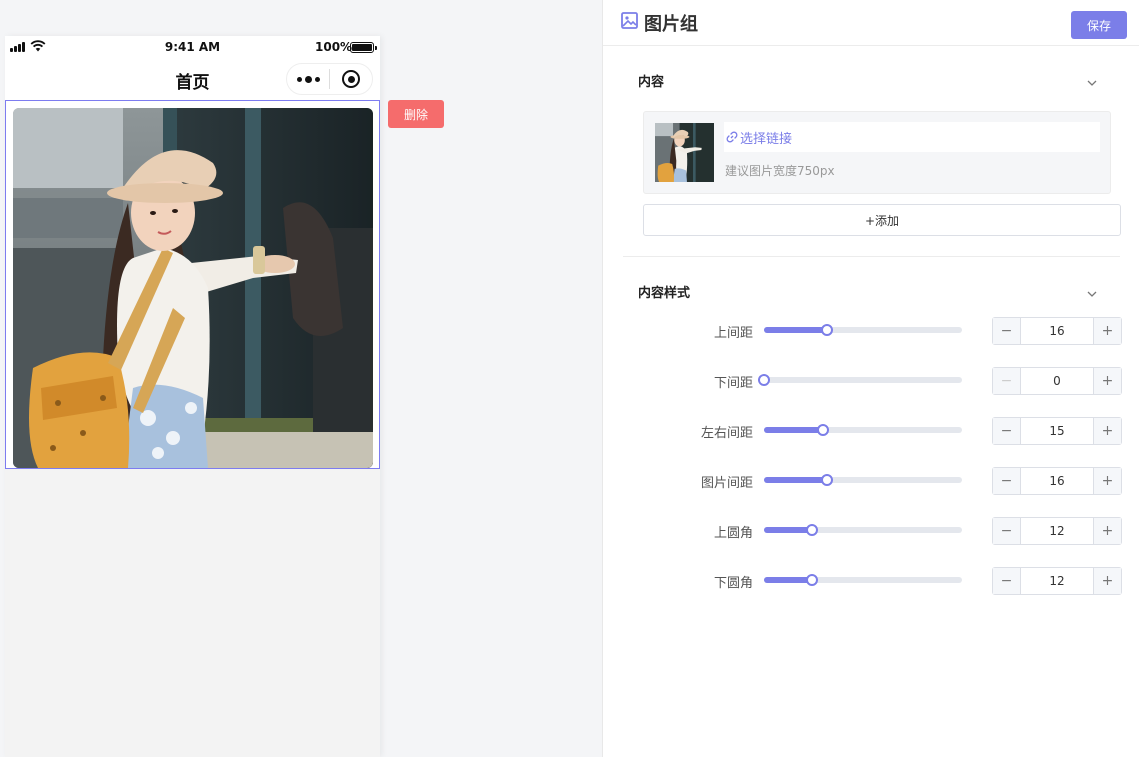 This screenshot has height=757, width=1139. What do you see at coordinates (726, 433) in the screenshot?
I see `style-row-label: 左右间距` at bounding box center [726, 433].